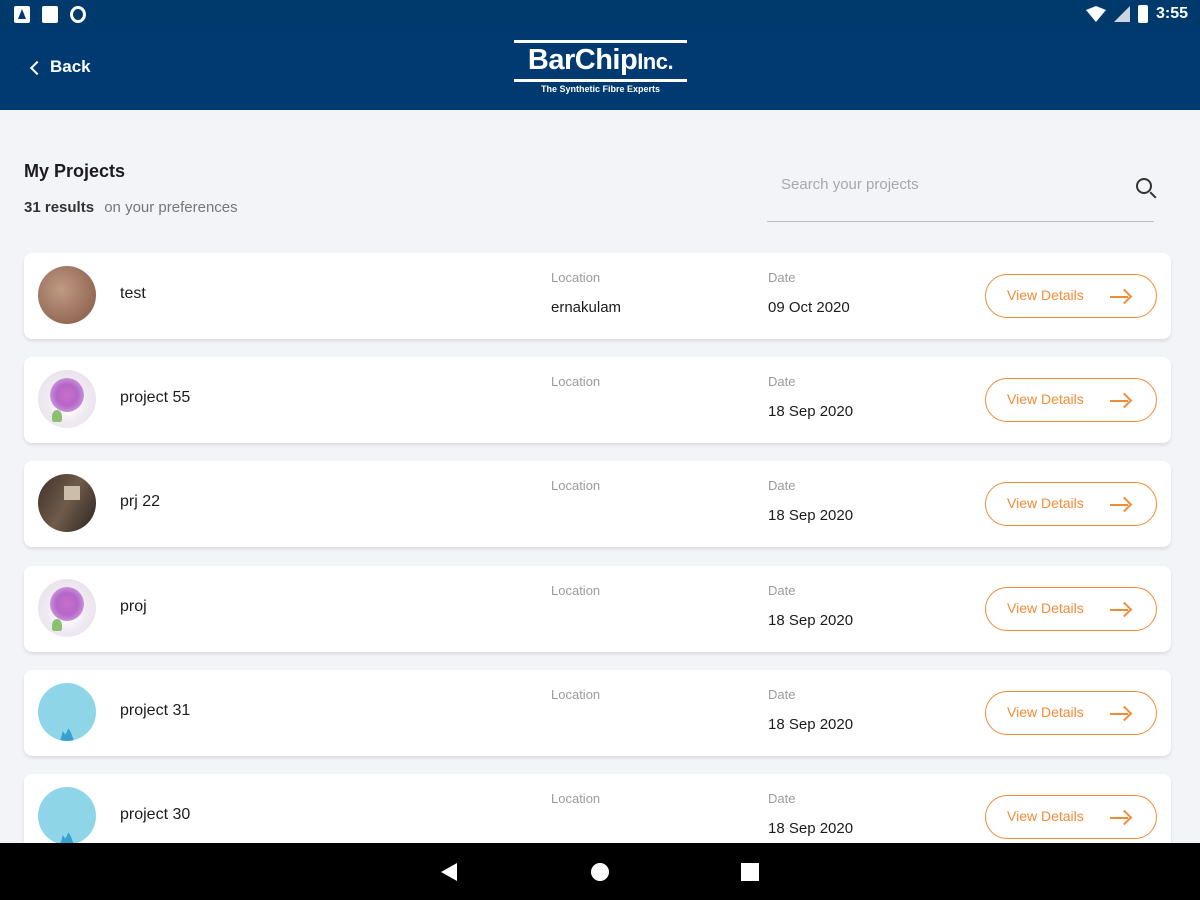 This screenshot has width=1200, height=900. I want to click on storage-icon, so click(50, 14).